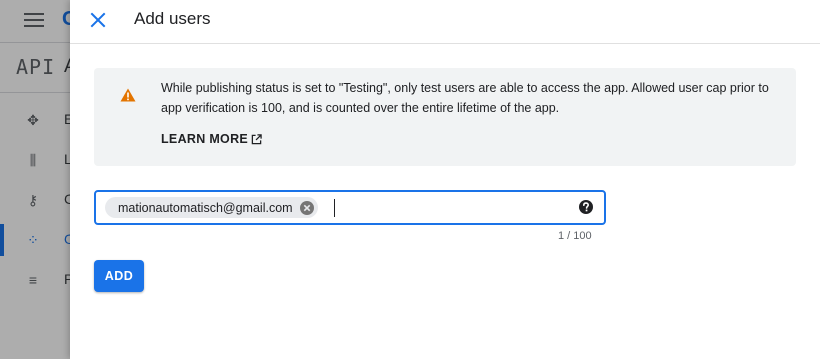 This screenshot has height=359, width=820. Describe the element at coordinates (350, 207) in the screenshot. I see `users-input-field: mationautomatisch@gmail.com` at that location.